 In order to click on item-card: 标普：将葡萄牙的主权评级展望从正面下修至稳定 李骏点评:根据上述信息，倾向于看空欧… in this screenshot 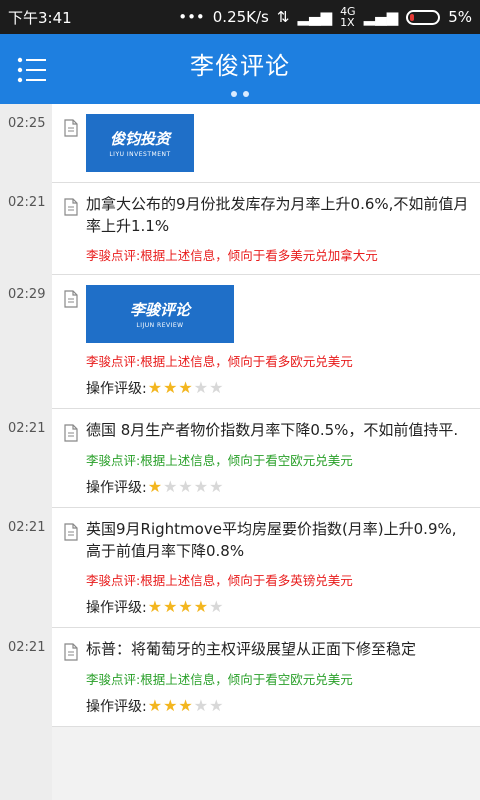, I will do `click(266, 677)`.